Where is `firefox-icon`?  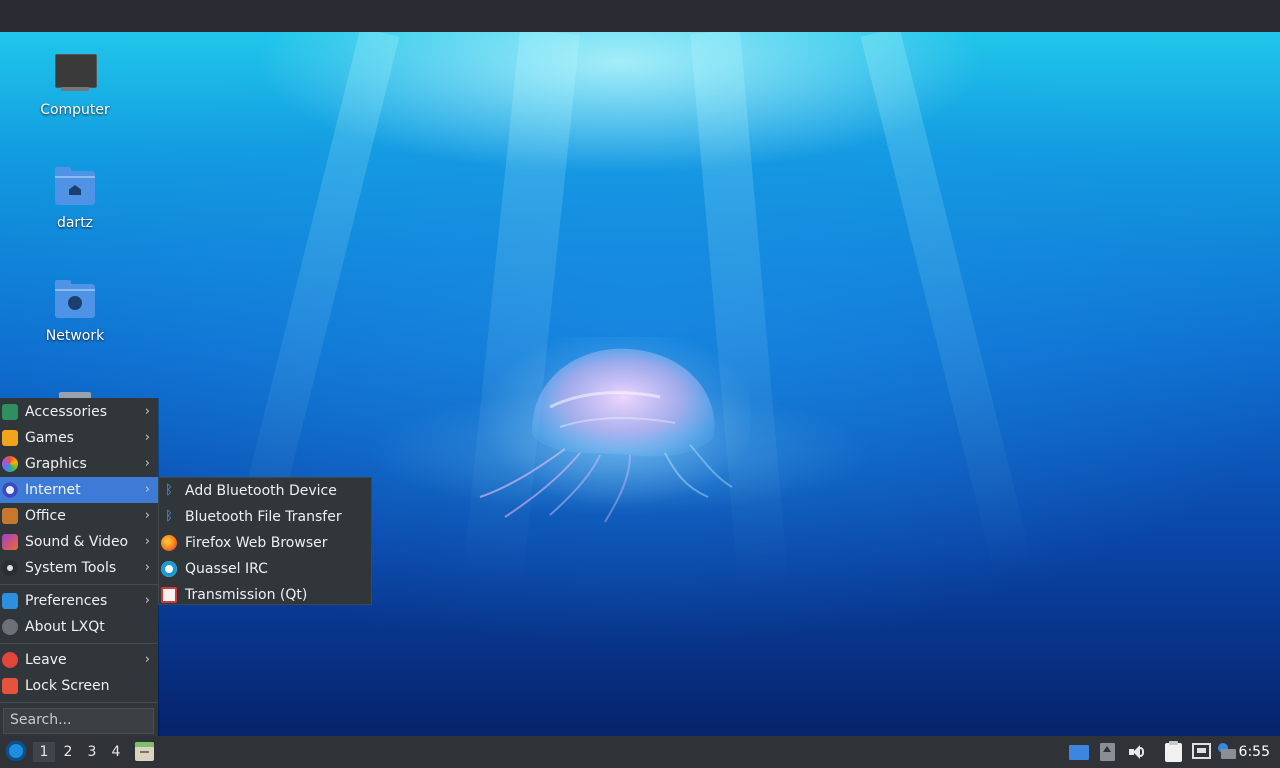
firefox-icon is located at coordinates (169, 543).